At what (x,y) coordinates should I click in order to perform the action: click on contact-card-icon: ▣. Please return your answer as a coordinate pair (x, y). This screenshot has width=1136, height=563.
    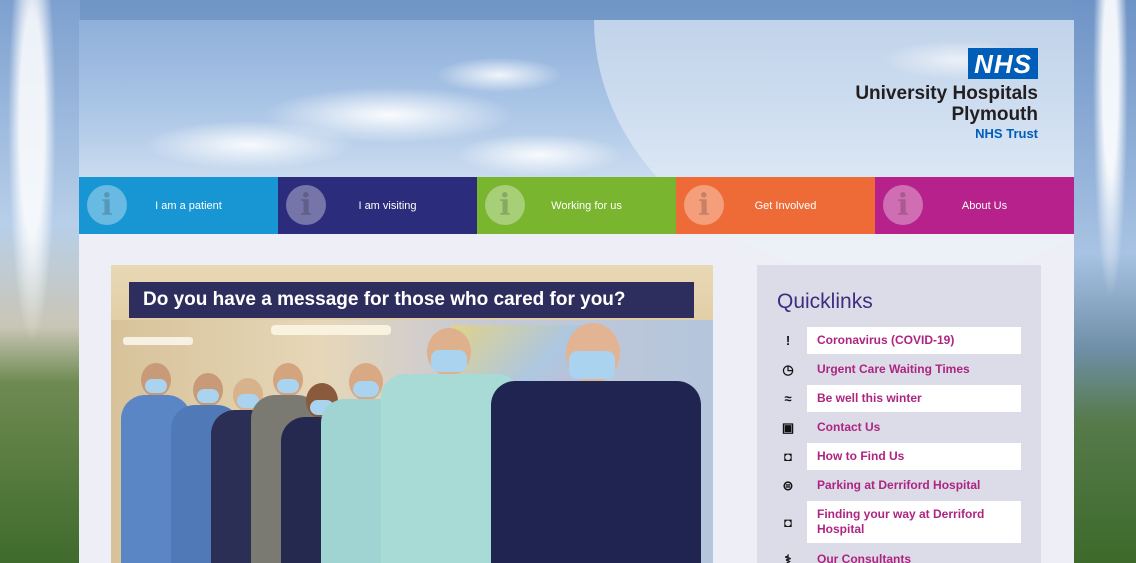
    Looking at the image, I should click on (788, 427).